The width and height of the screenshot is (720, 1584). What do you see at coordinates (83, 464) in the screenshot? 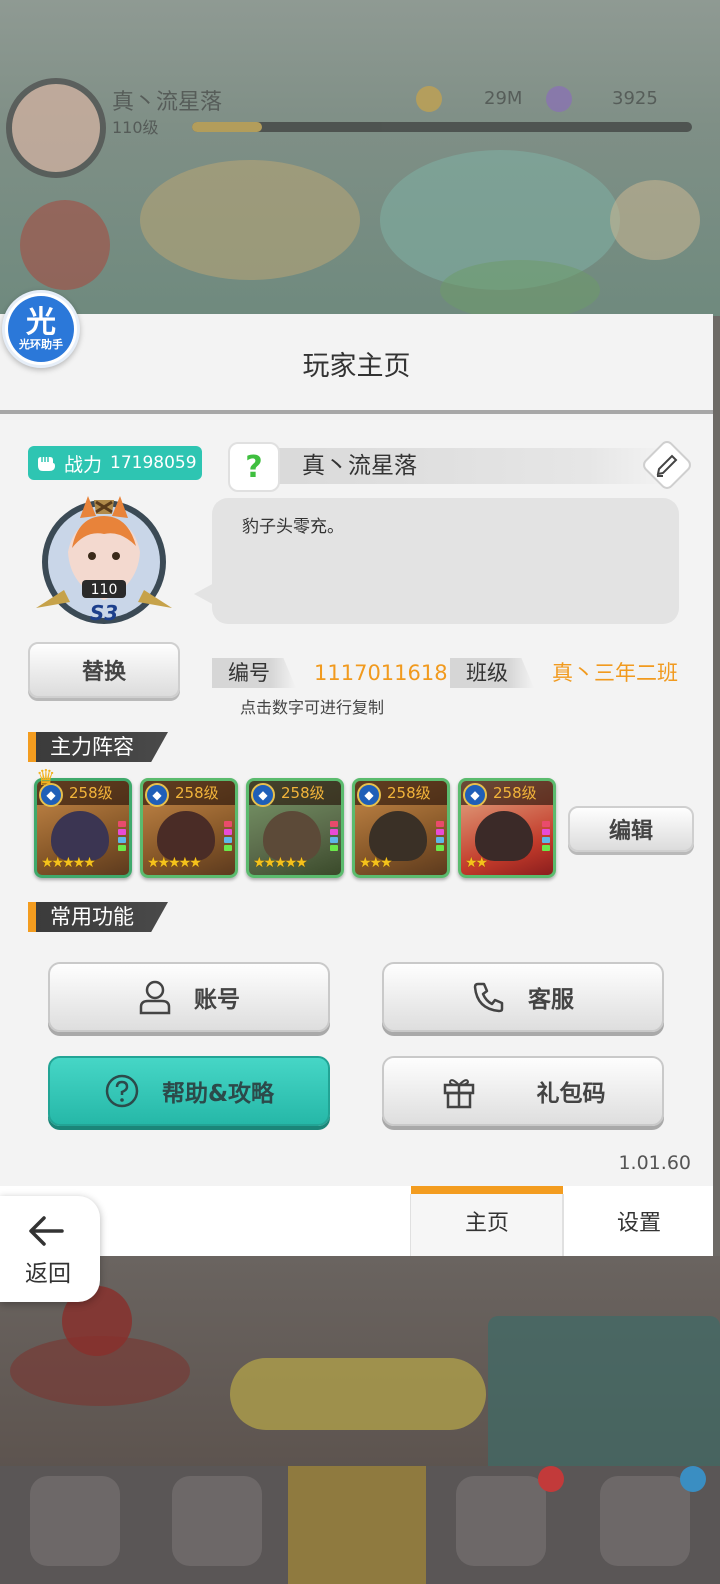
I see `power-label: 战力` at bounding box center [83, 464].